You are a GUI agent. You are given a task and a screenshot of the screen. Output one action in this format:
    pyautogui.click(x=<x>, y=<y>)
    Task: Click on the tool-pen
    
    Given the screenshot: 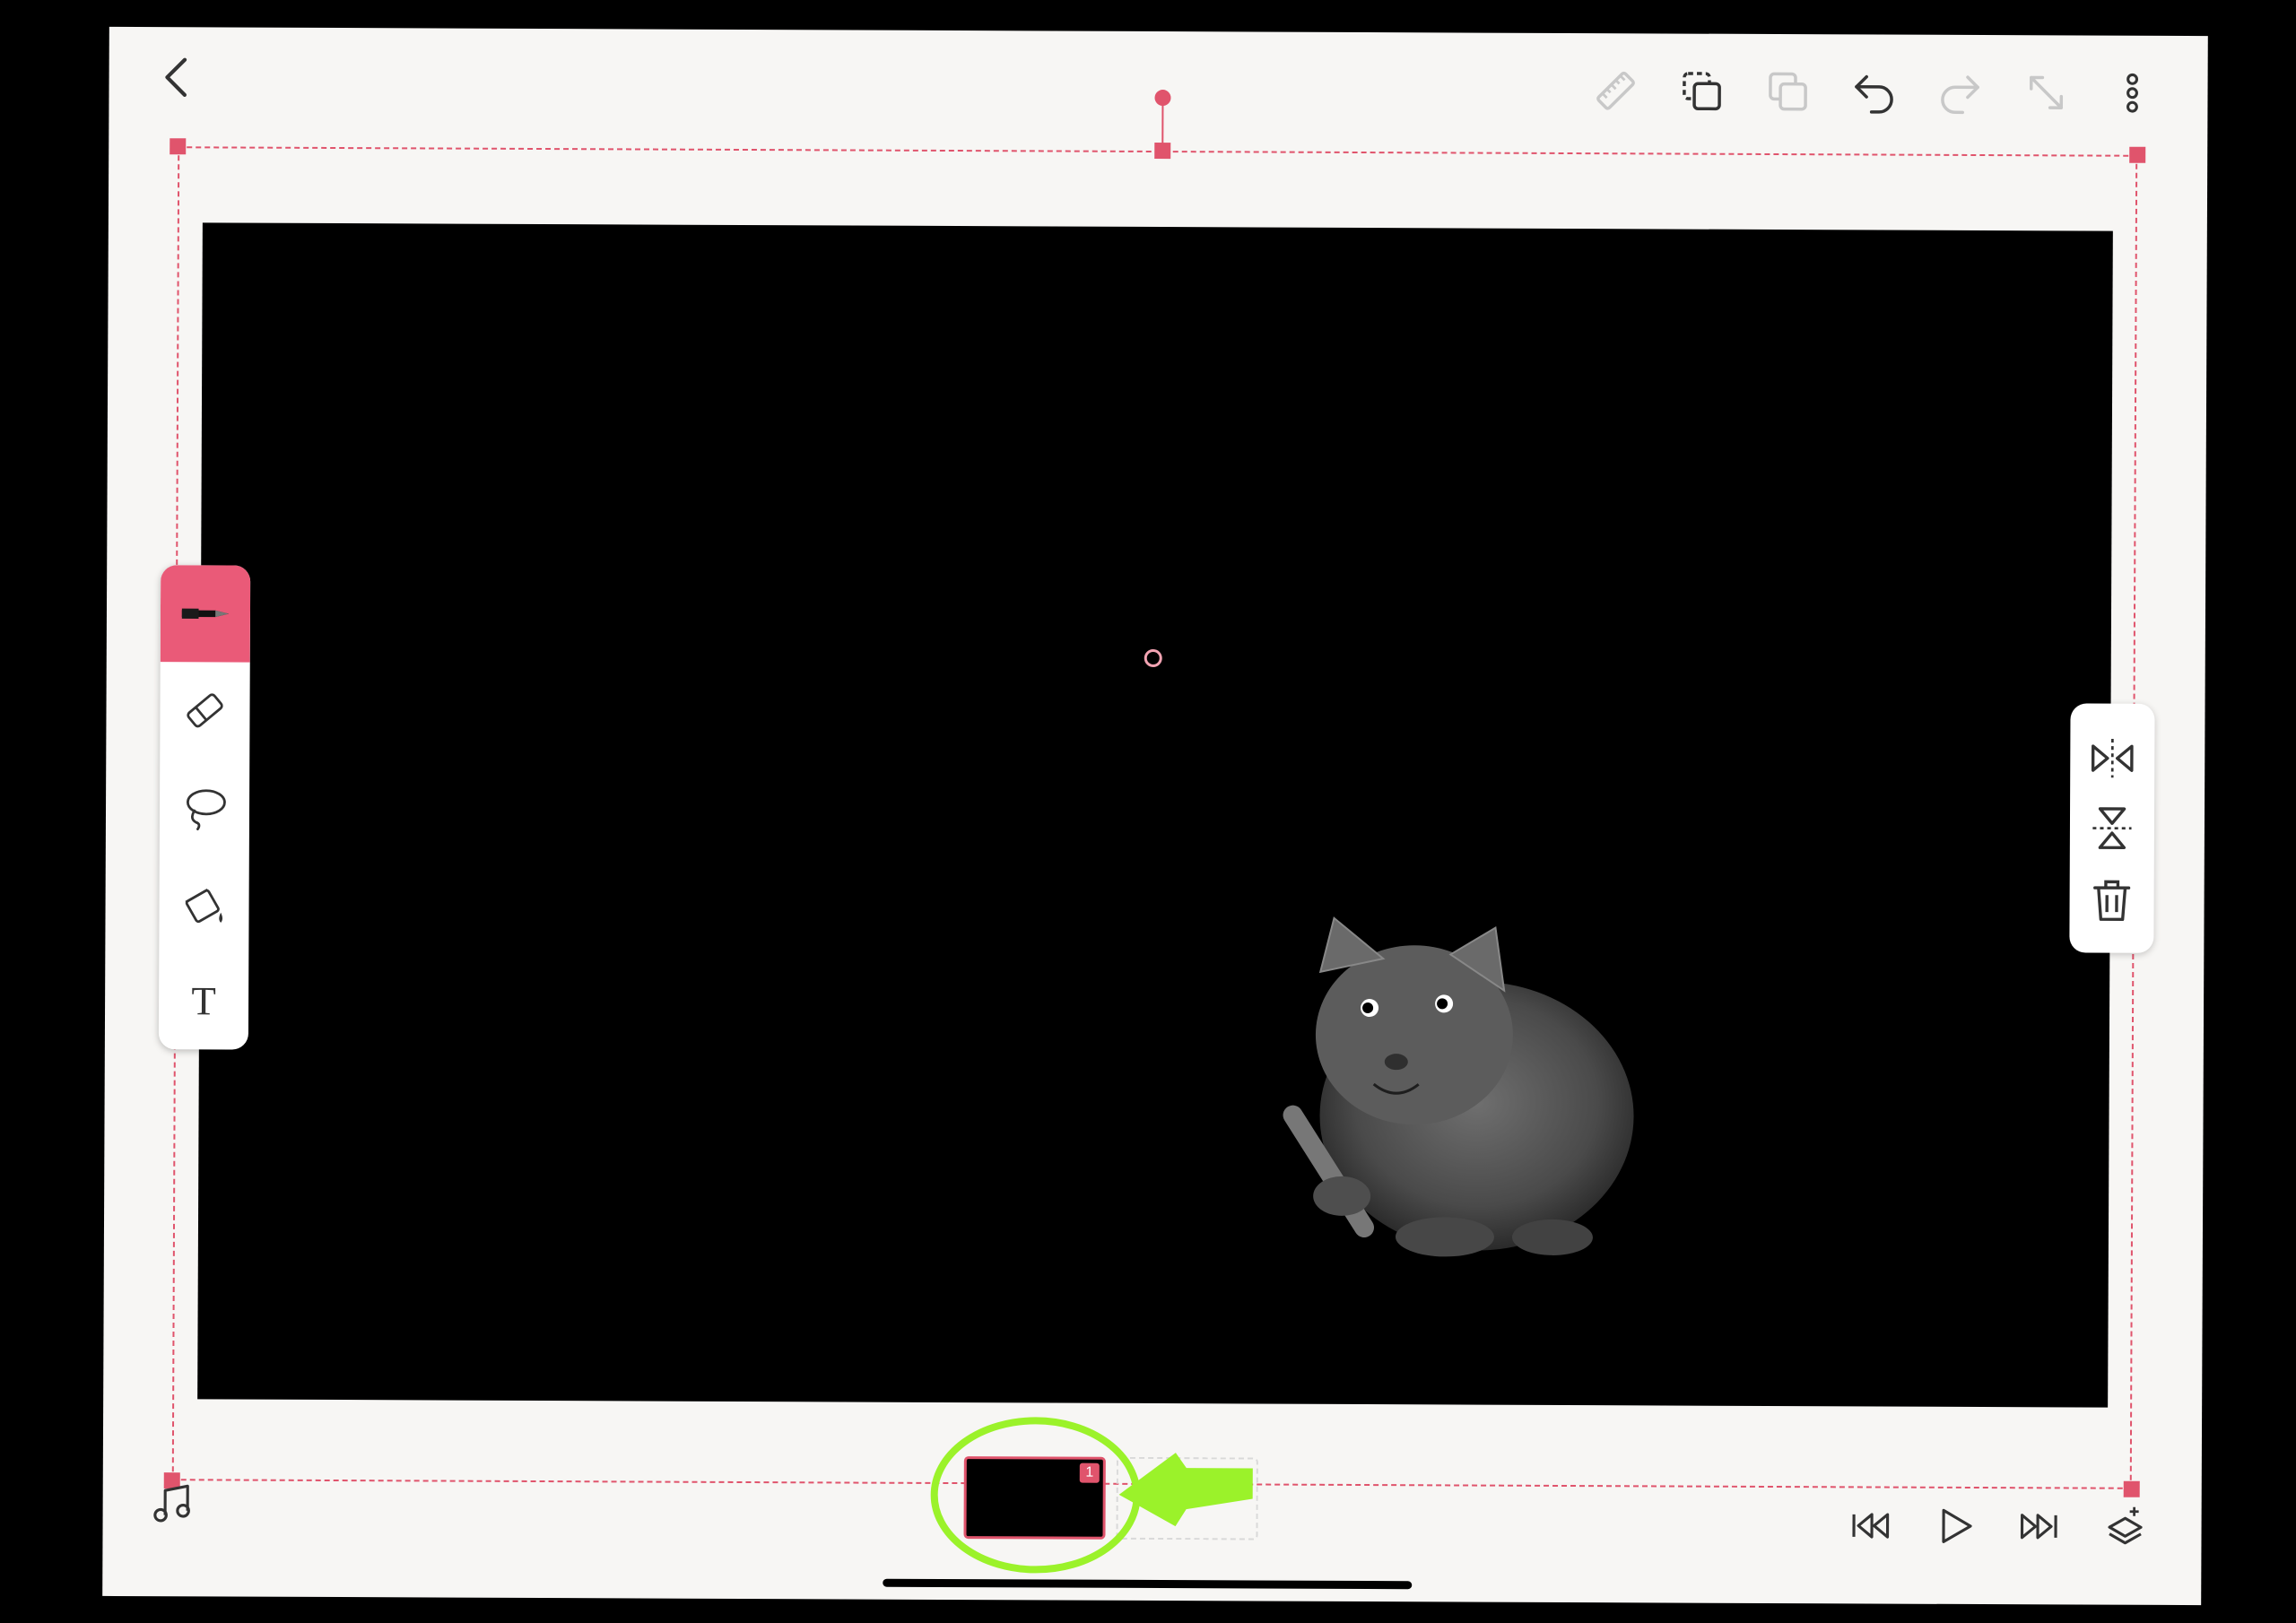 What is the action you would take?
    pyautogui.click(x=205, y=614)
    